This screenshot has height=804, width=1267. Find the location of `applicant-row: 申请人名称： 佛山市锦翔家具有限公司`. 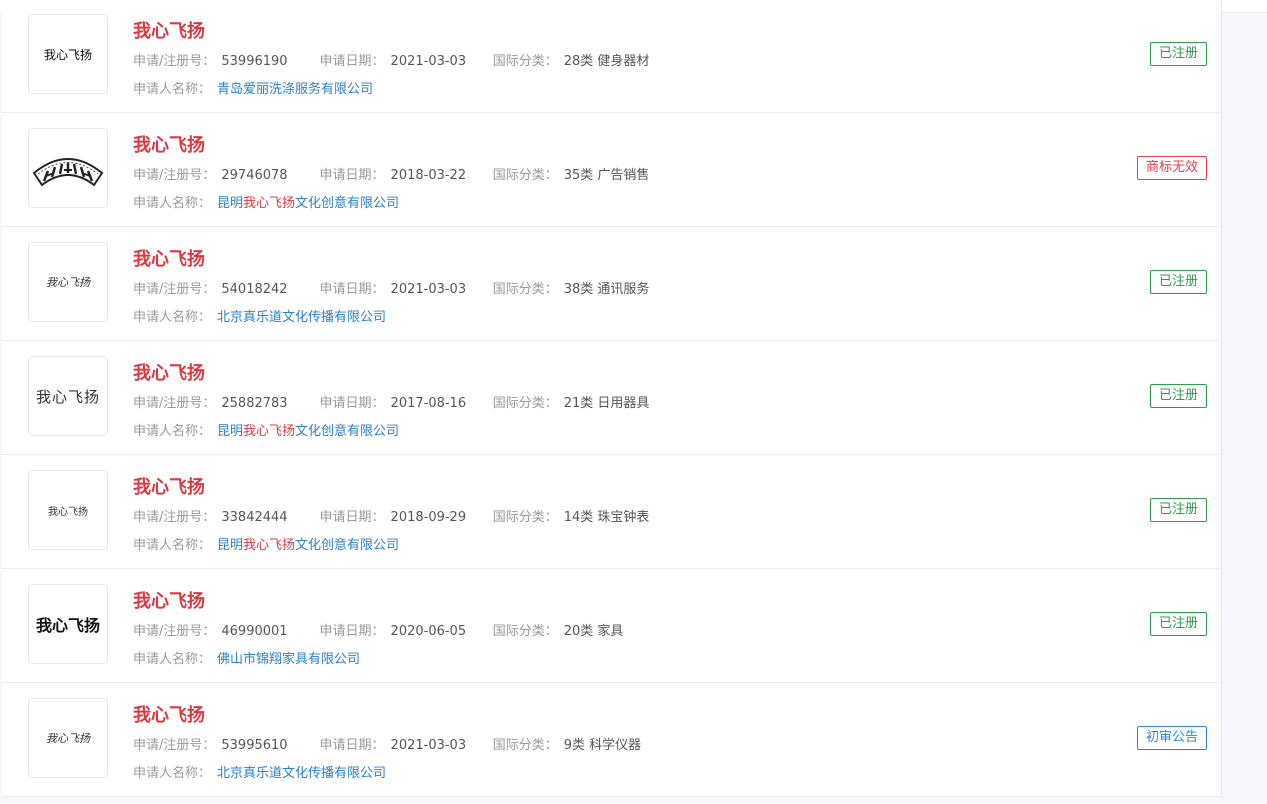

applicant-row: 申请人名称： 佛山市锦翔家具有限公司 is located at coordinates (246, 657).